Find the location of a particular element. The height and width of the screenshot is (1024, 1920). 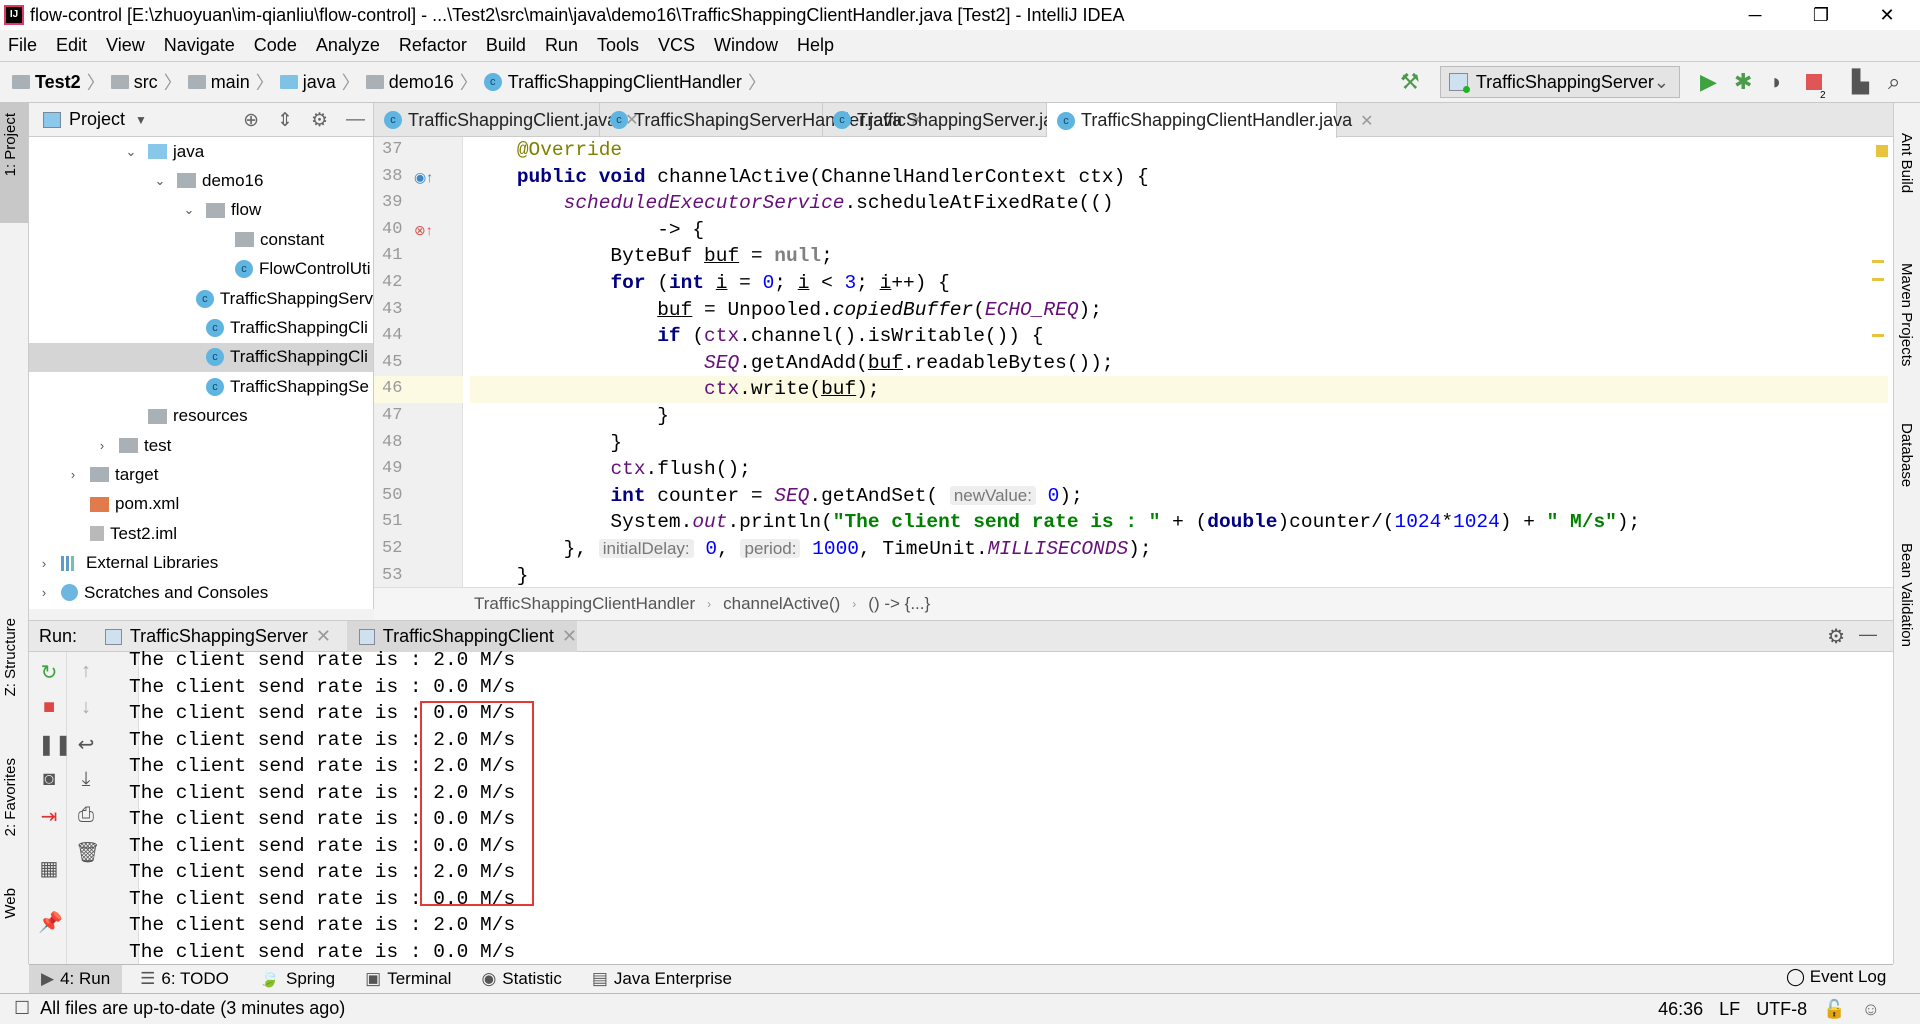

stop-icon: ■ is located at coordinates (49, 707).